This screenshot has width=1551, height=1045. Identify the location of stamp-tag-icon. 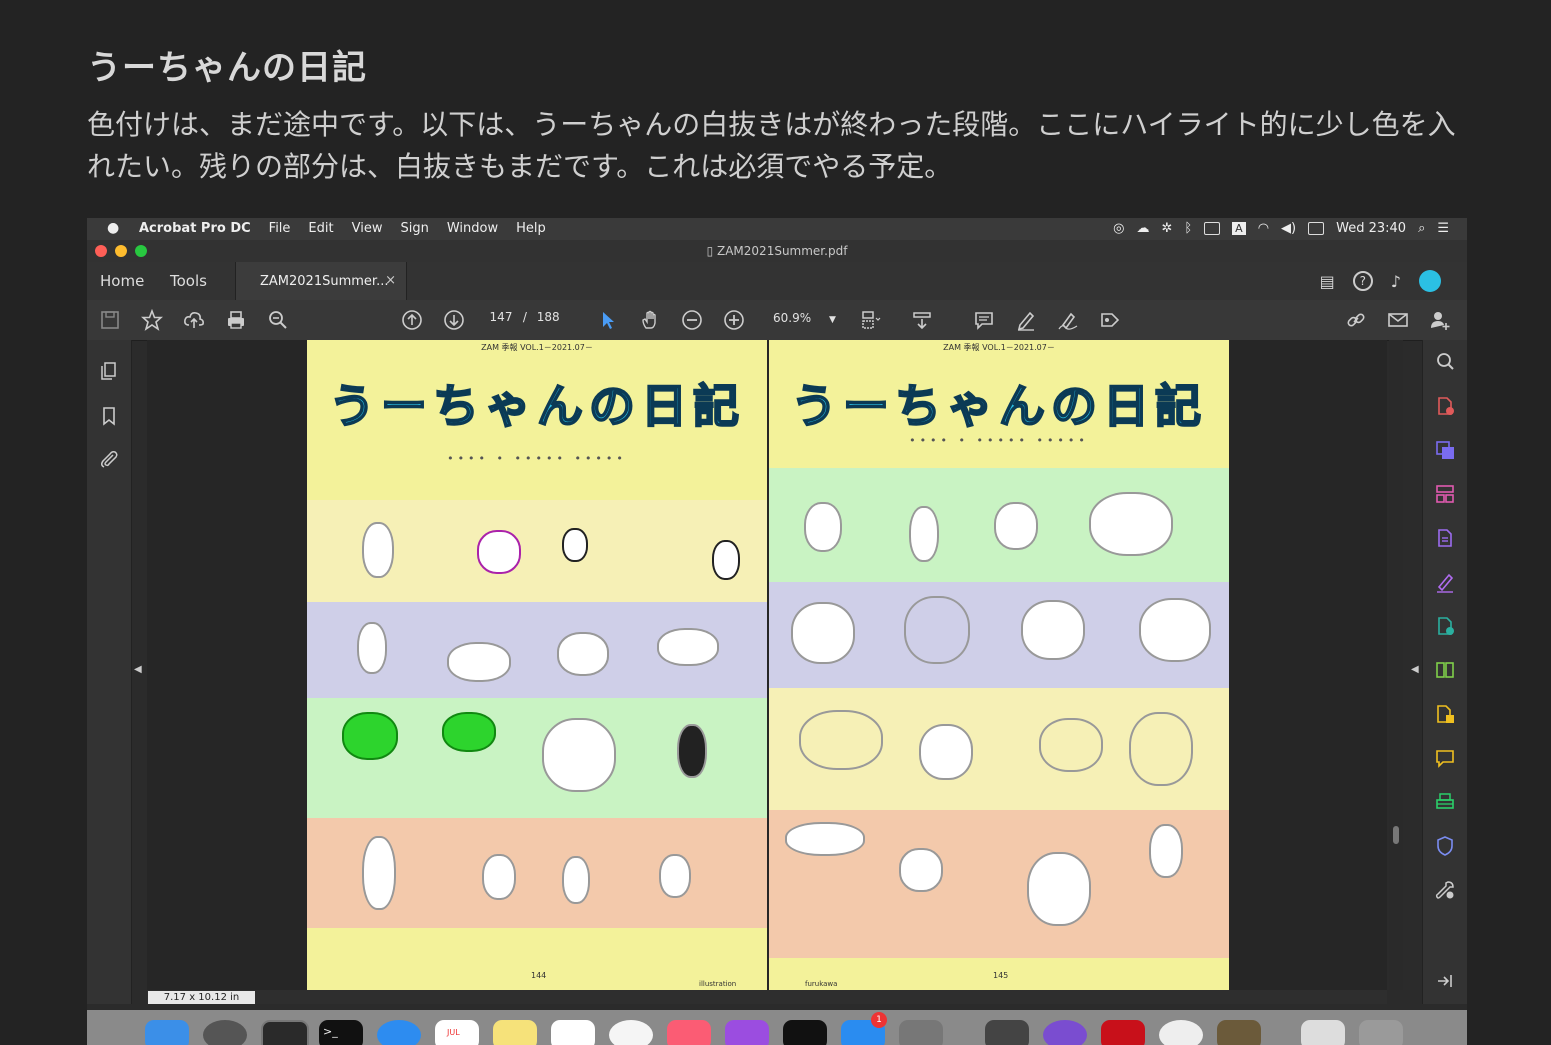
(1110, 320).